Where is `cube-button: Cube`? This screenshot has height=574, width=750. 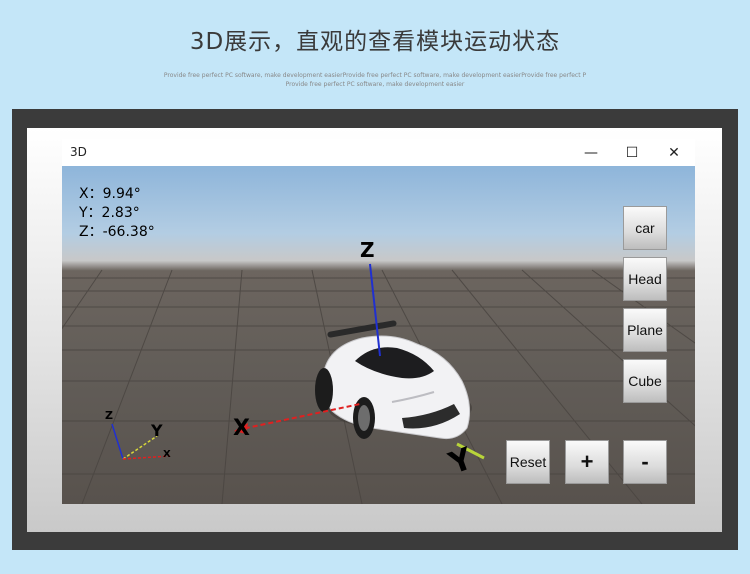 cube-button: Cube is located at coordinates (645, 381).